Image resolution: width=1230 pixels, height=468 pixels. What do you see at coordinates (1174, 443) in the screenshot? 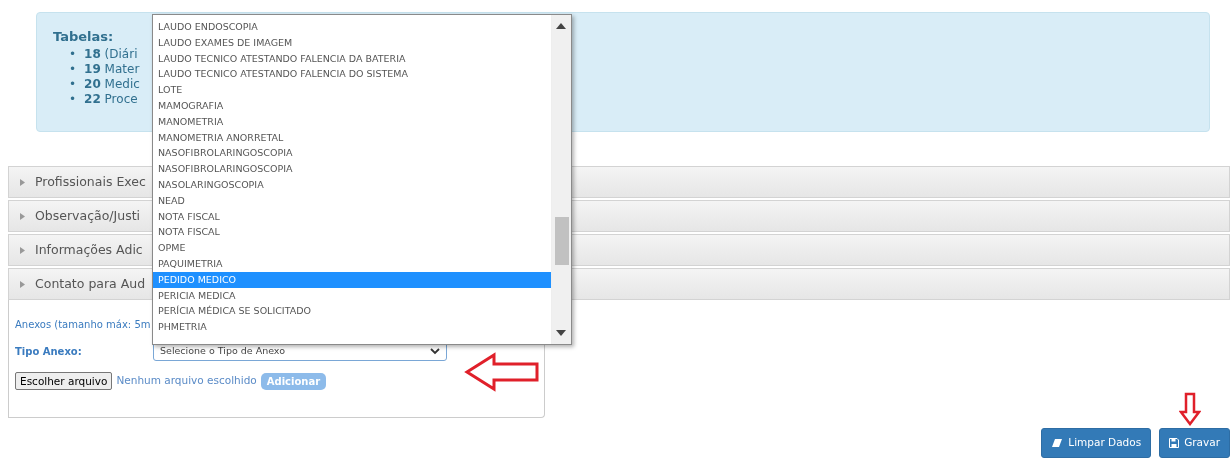
I see `floppy-icon` at bounding box center [1174, 443].